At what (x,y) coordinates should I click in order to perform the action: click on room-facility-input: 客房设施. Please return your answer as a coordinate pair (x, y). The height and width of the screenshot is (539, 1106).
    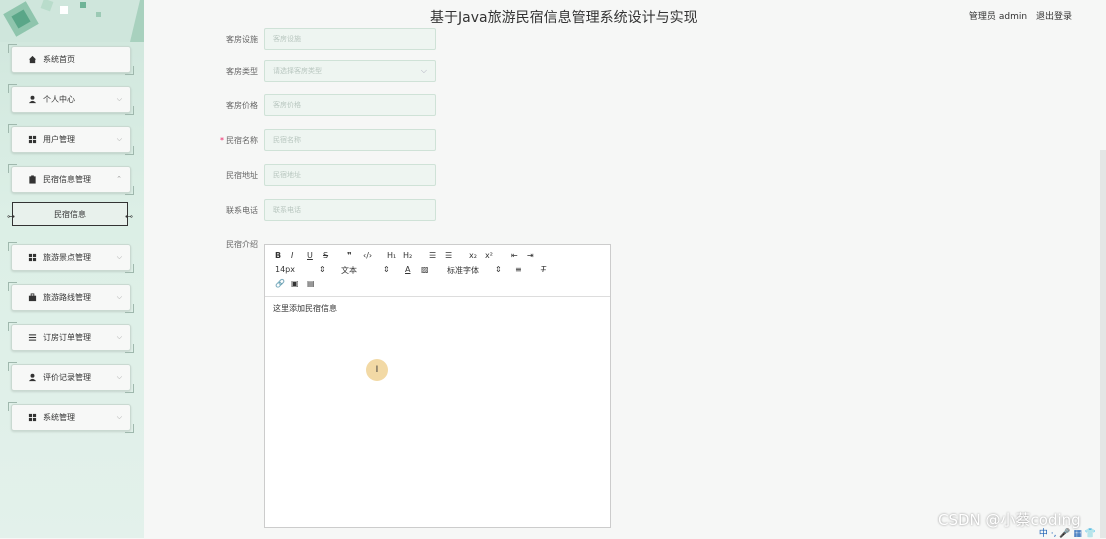
    Looking at the image, I should click on (350, 39).